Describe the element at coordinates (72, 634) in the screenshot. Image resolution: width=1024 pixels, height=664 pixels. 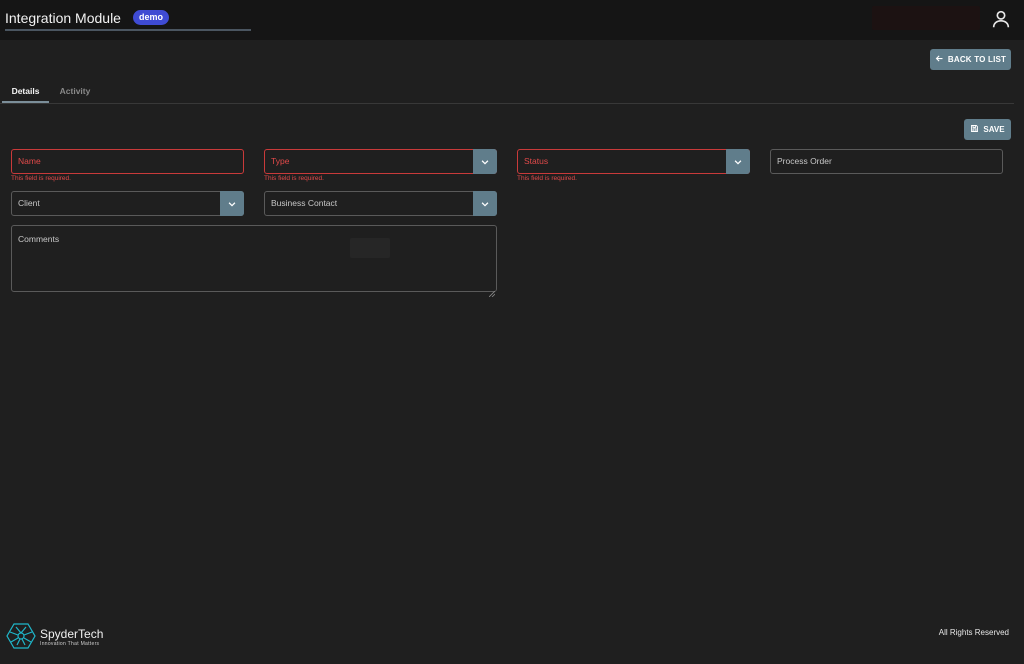
I see `brand-name: SpyderTech` at that location.